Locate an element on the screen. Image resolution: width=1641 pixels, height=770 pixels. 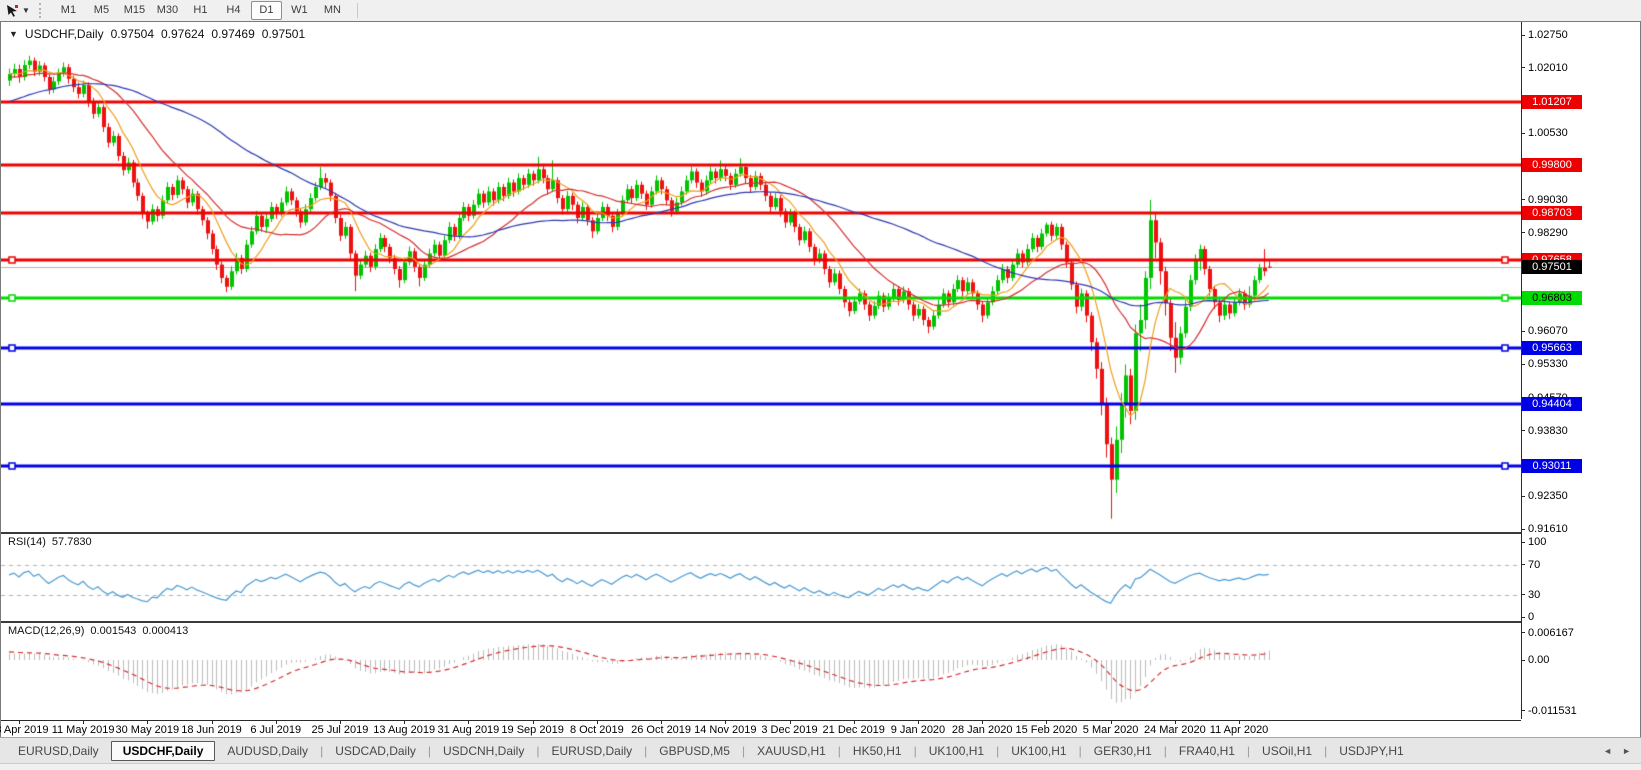
rsi-axis-label: 100 is located at coordinates (1537, 542).